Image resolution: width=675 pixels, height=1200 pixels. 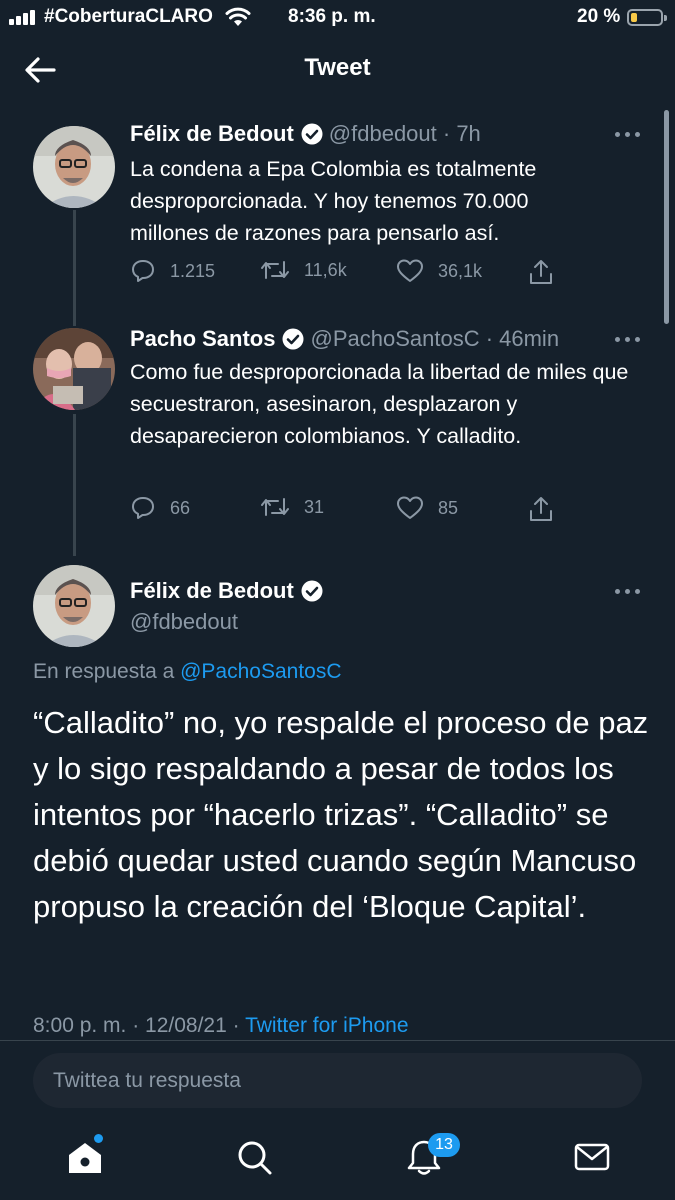 I want to click on like-button: 85, so click(x=427, y=508).